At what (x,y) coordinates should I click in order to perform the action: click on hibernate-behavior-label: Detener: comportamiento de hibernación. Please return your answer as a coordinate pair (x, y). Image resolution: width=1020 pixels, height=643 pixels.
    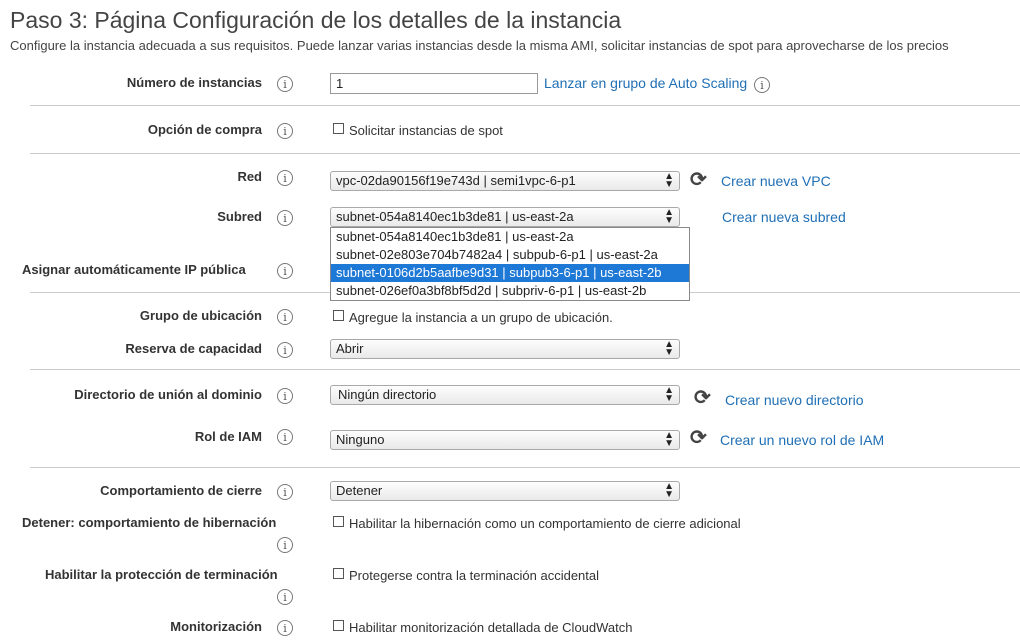
    Looking at the image, I should click on (149, 522).